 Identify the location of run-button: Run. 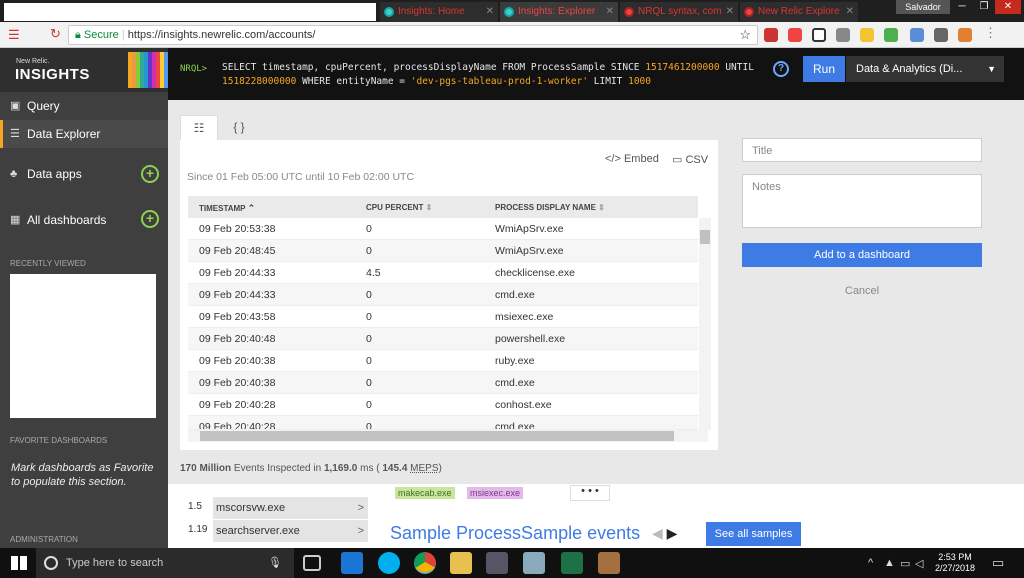
(824, 69).